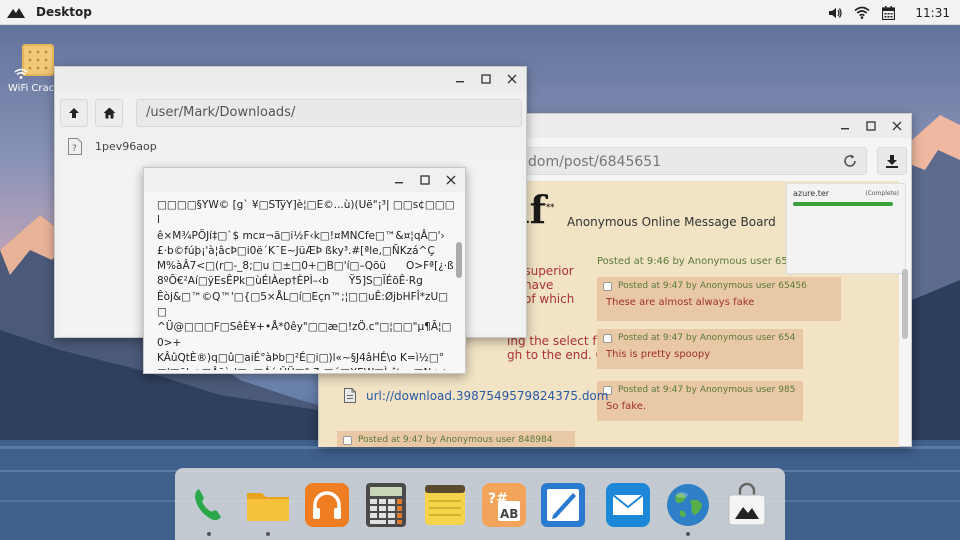  What do you see at coordinates (476, 395) in the screenshot?
I see `download-link: url://download.3987549579824375.dom` at bounding box center [476, 395].